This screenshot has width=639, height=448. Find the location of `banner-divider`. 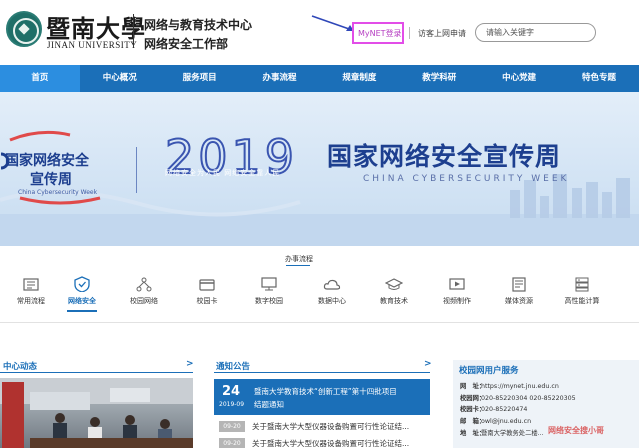

banner-divider is located at coordinates (136, 170).